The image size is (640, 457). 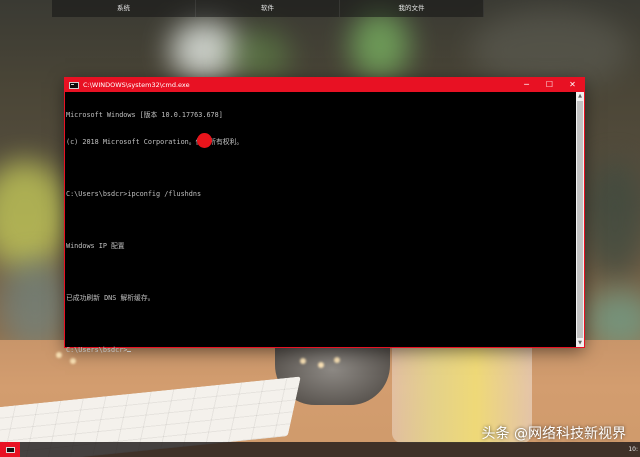 I want to click on window-titlebar: C:\WINDOWS\system32\cmd.exe ─ ☐ ✕, so click(x=324, y=85).